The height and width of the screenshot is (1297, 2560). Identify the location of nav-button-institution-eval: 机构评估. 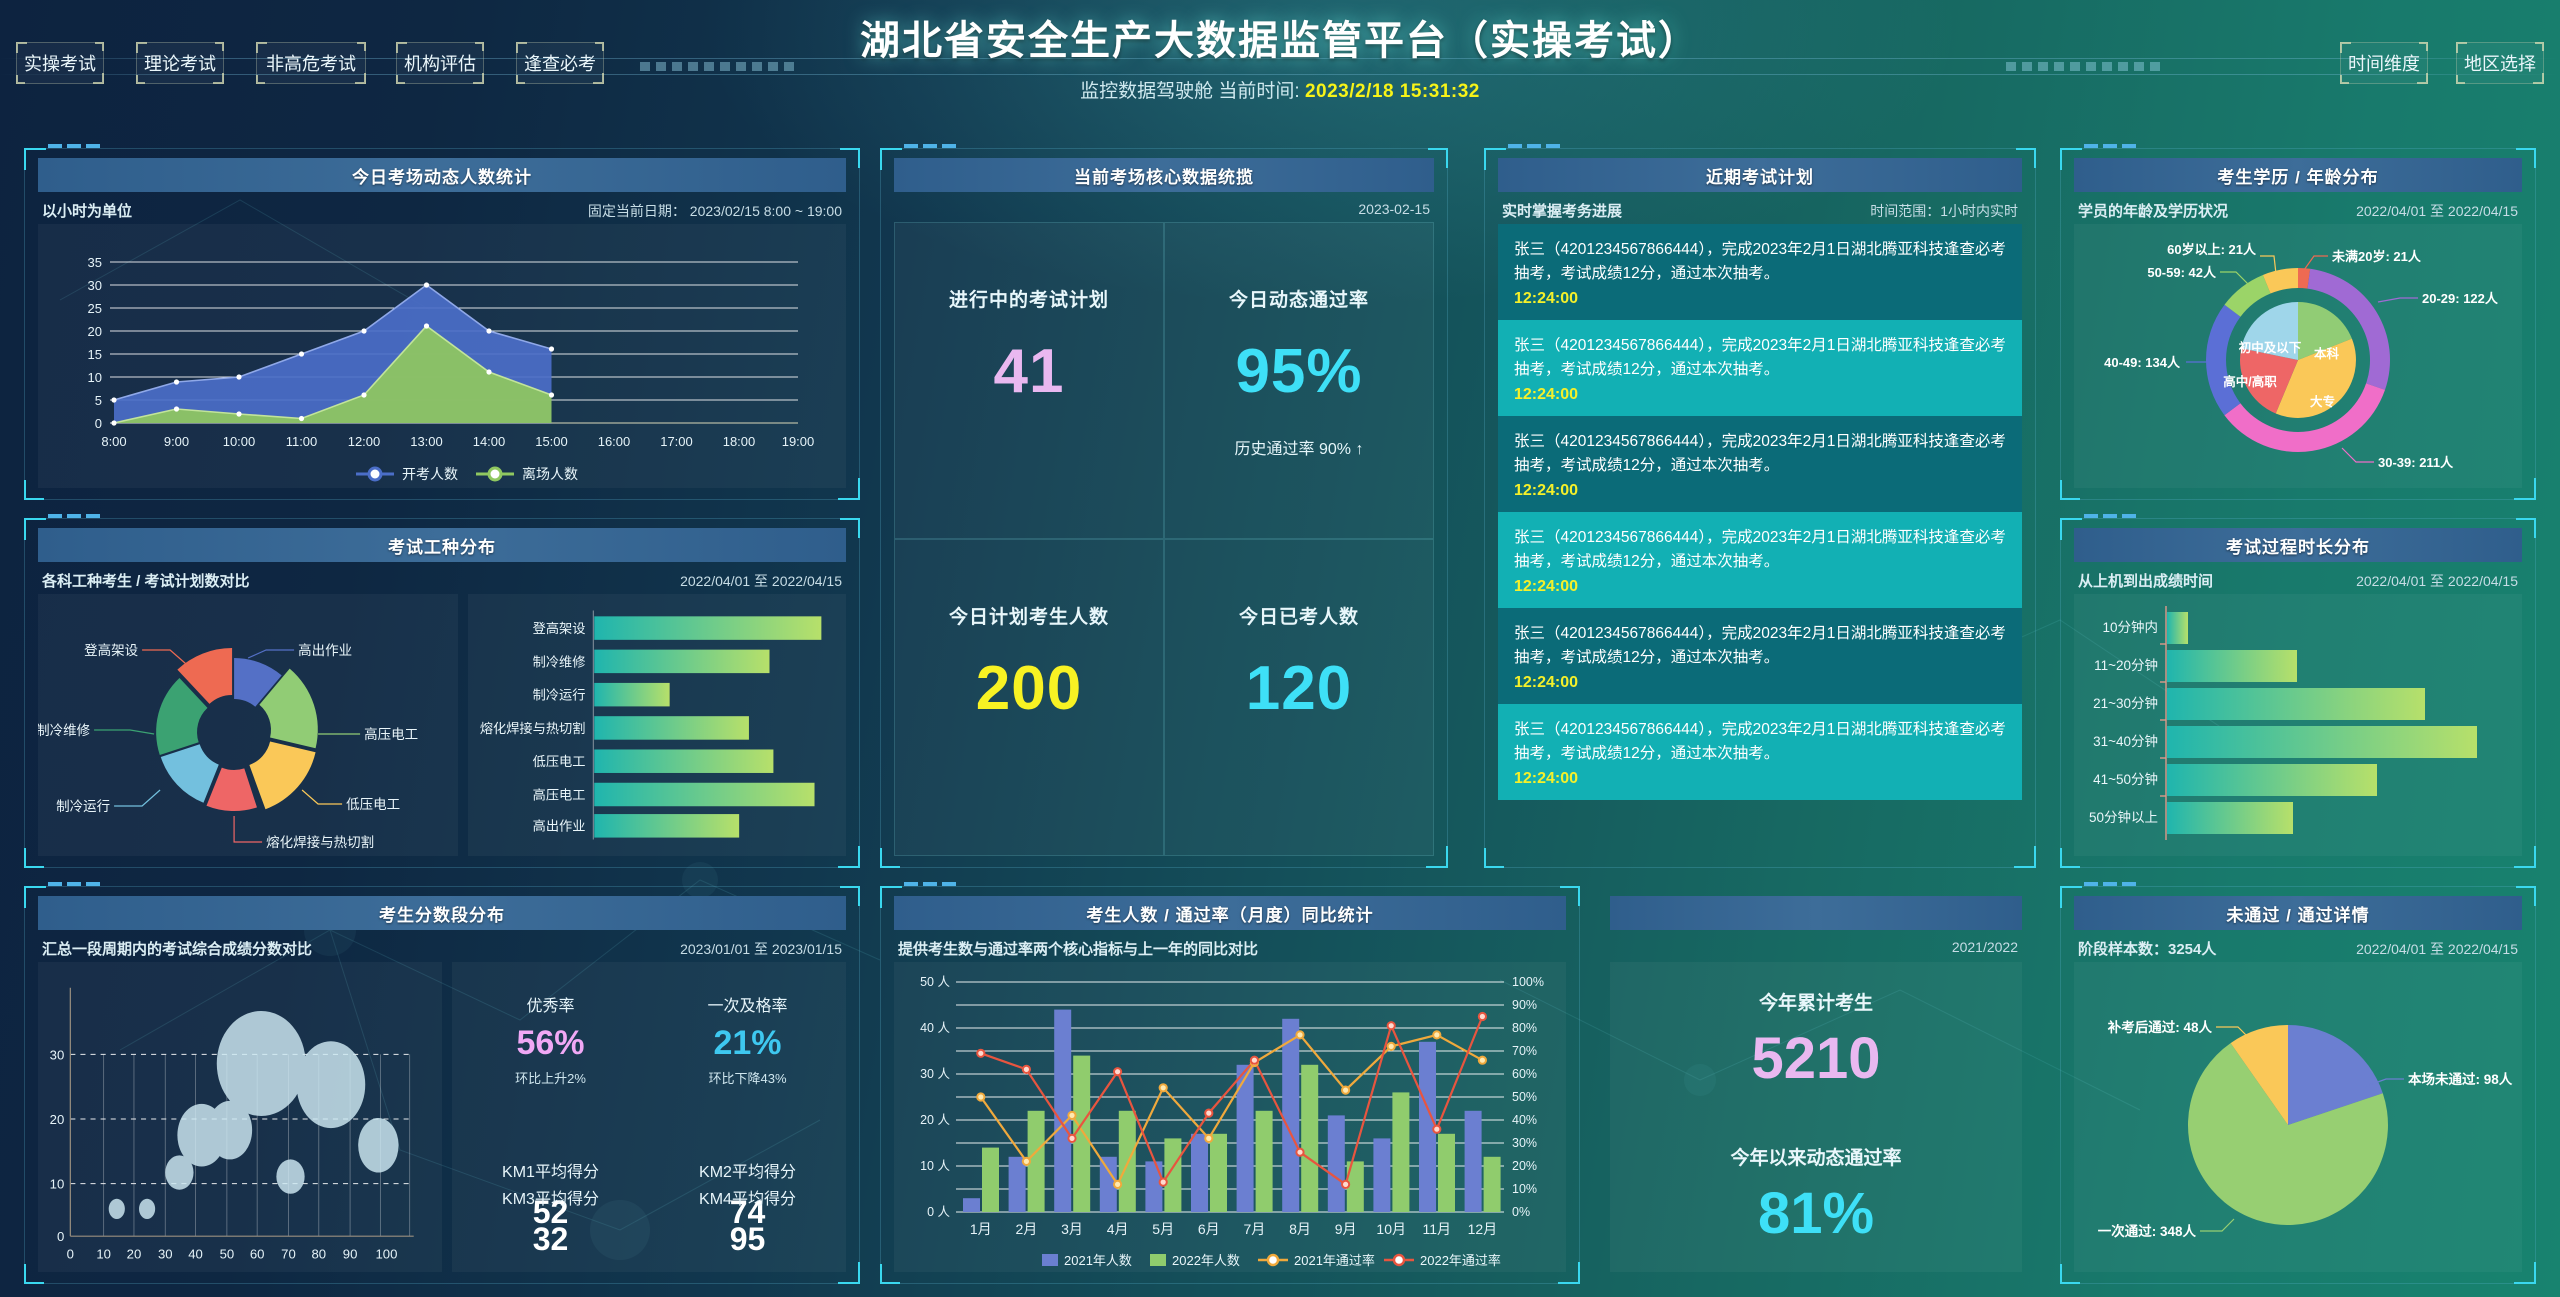
(440, 63).